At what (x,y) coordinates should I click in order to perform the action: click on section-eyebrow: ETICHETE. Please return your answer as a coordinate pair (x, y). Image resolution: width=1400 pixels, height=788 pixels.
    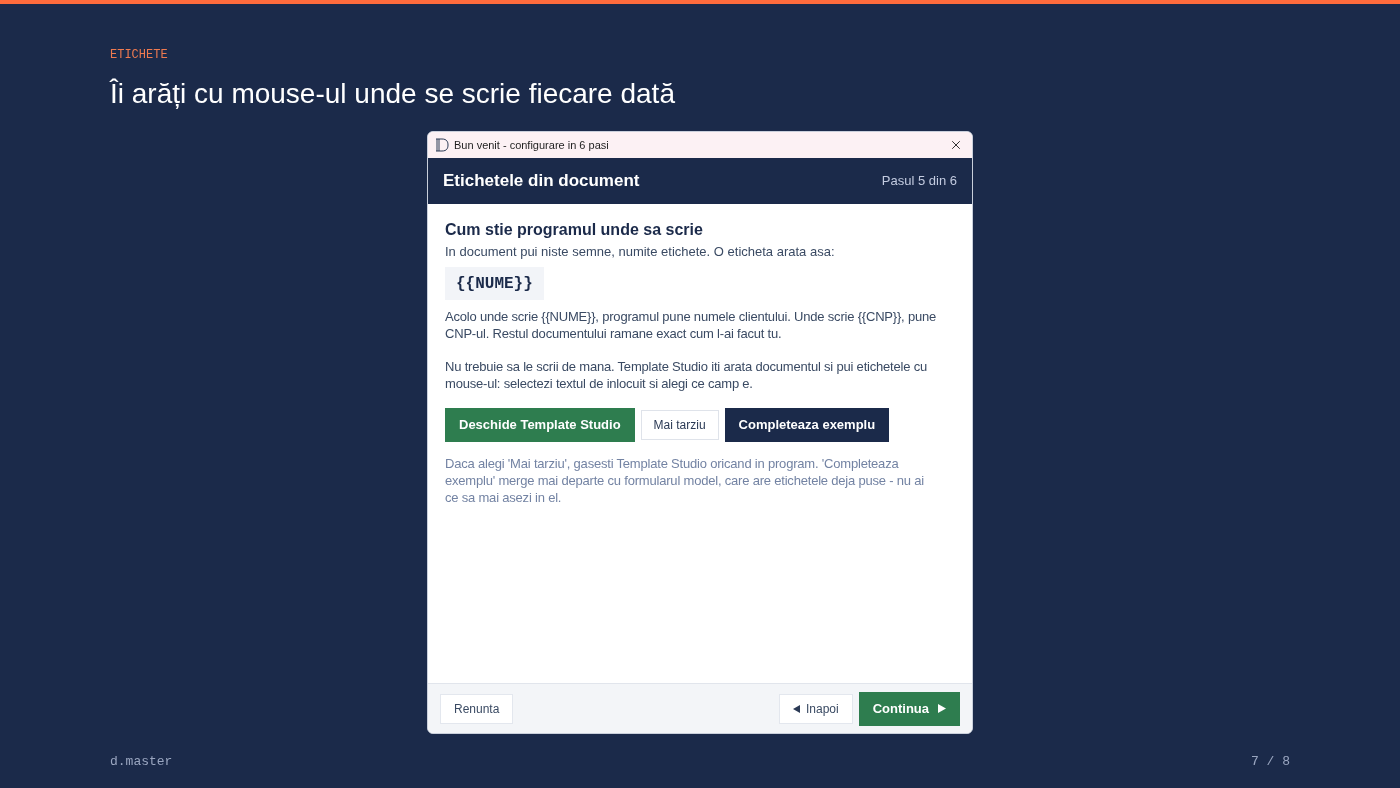
    Looking at the image, I should click on (139, 55).